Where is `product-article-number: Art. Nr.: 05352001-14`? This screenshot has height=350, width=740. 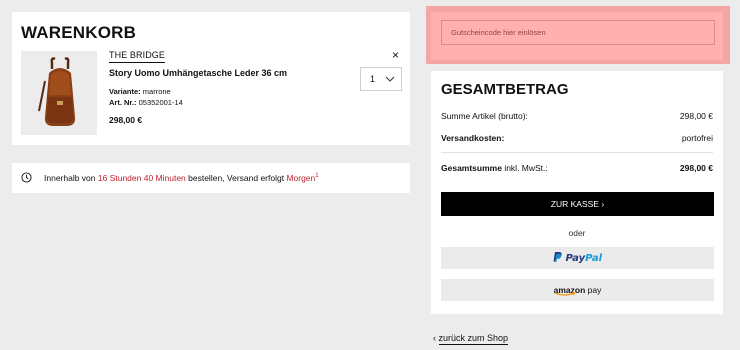 product-article-number: Art. Nr.: 05352001-14 is located at coordinates (146, 102).